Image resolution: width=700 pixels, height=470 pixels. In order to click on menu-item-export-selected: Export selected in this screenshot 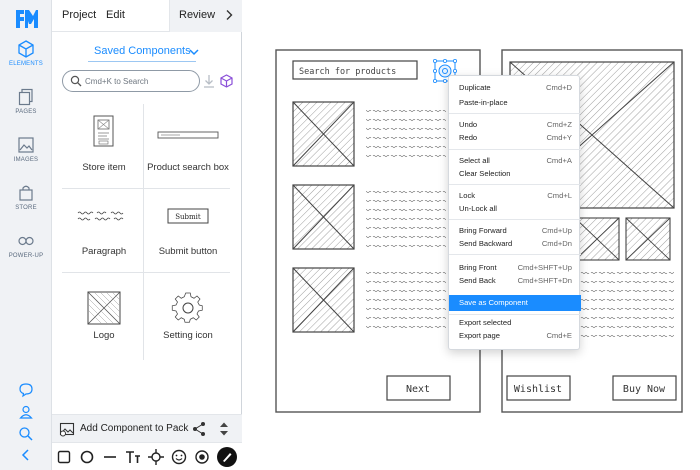, I will do `click(515, 323)`.